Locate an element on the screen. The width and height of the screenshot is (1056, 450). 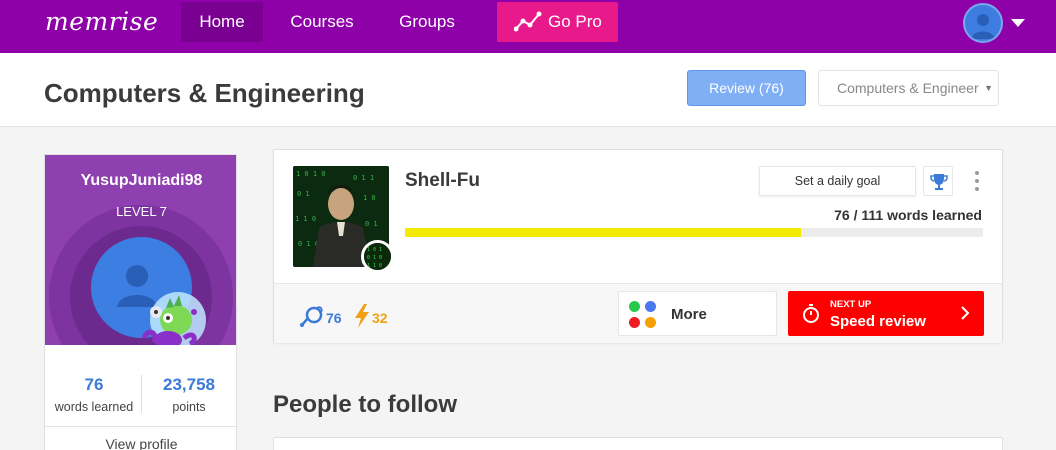
trophy-button is located at coordinates (938, 181).